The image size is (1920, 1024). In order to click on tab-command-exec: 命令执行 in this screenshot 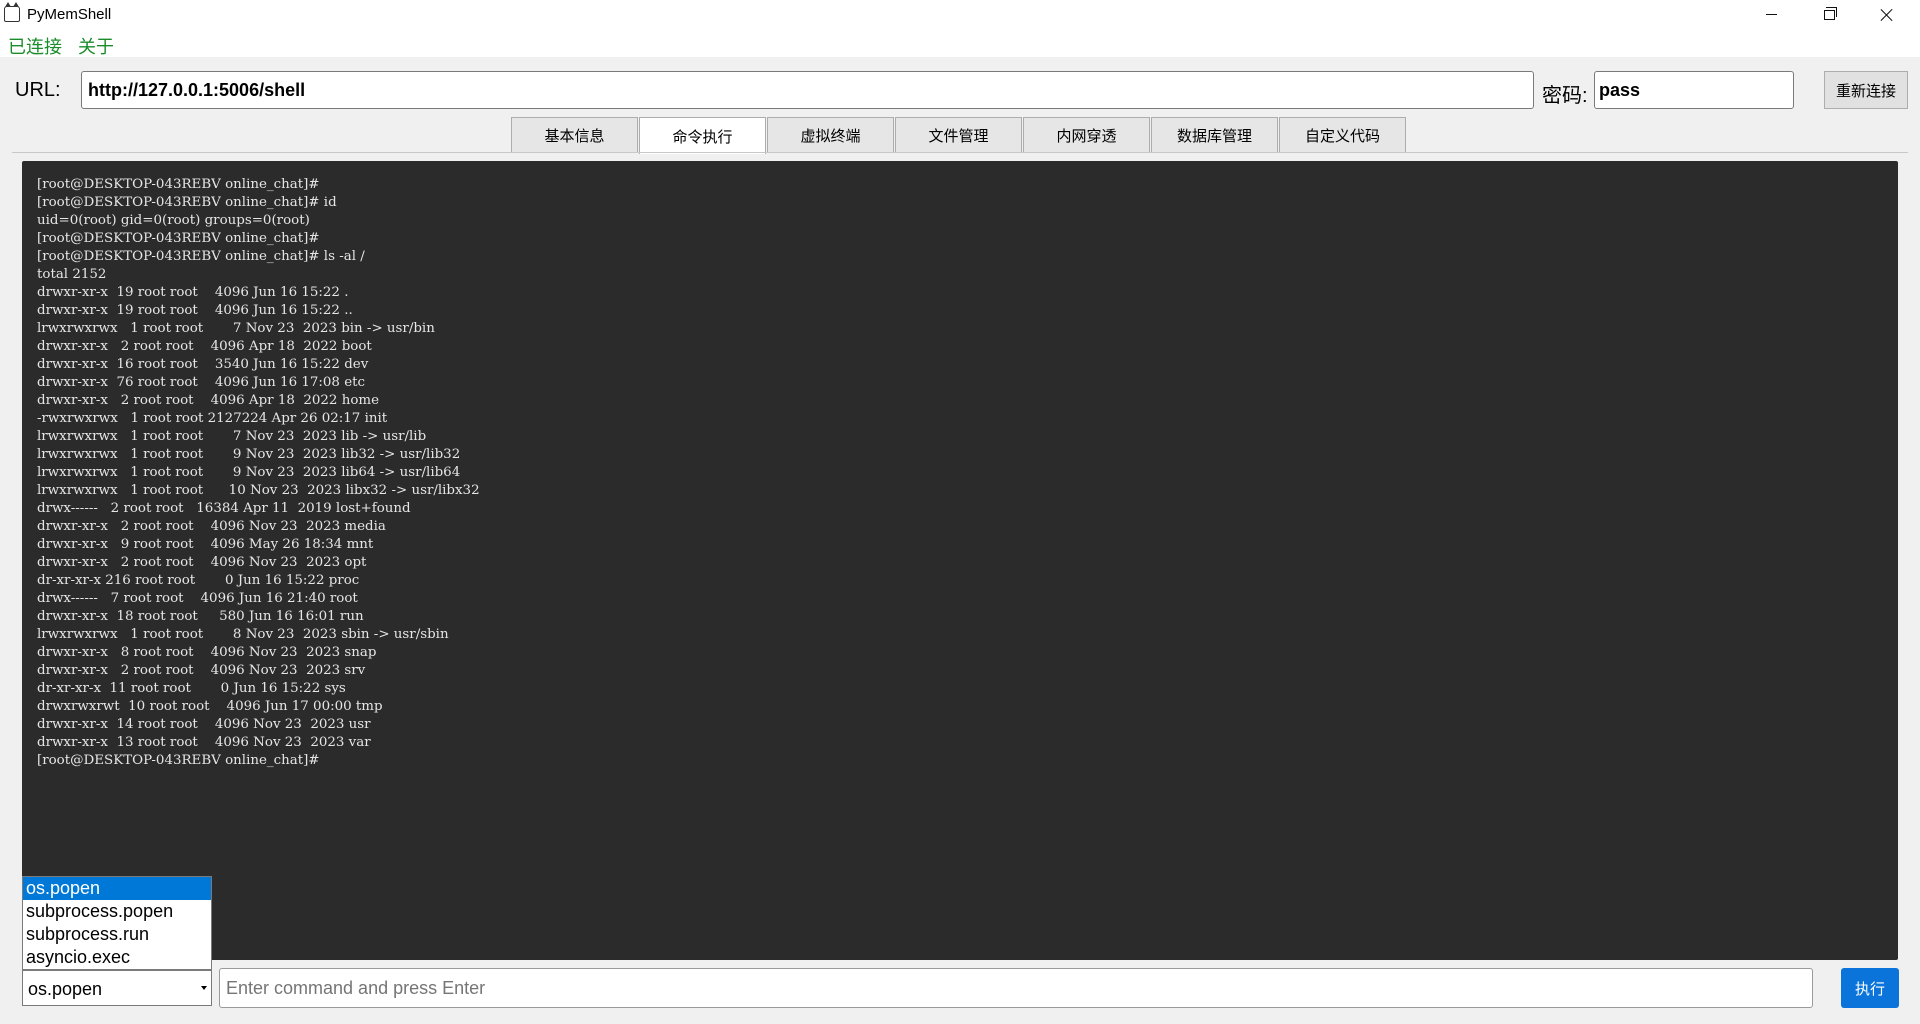, I will do `click(702, 135)`.